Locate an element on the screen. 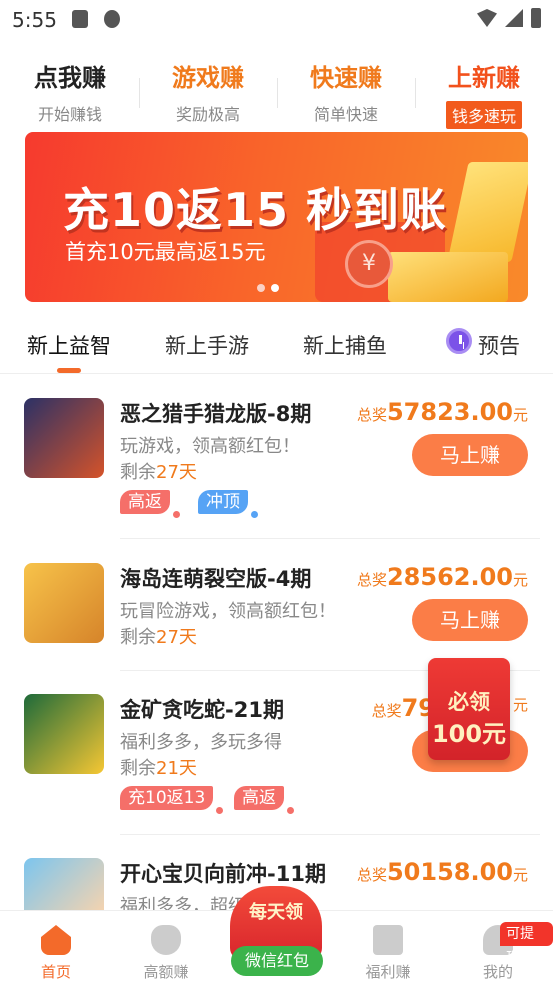 This screenshot has width=553, height=984. bottom-tab-home: 首页 is located at coordinates (56, 953).